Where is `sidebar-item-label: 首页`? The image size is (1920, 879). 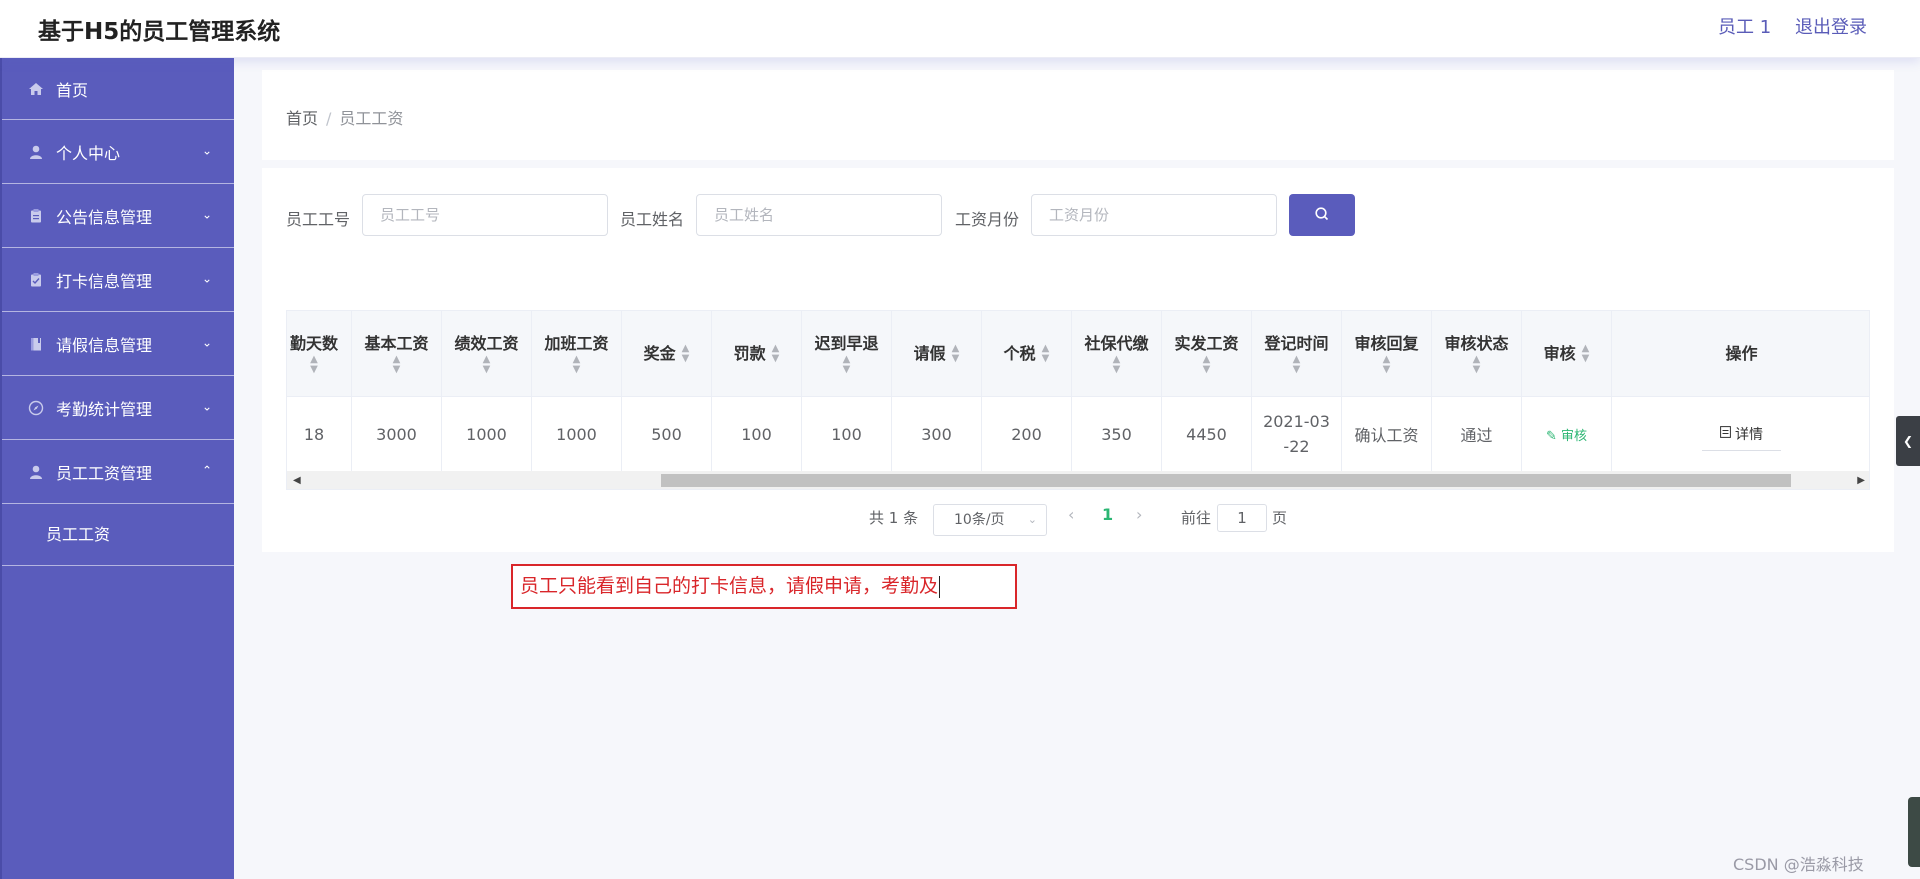 sidebar-item-label: 首页 is located at coordinates (72, 90).